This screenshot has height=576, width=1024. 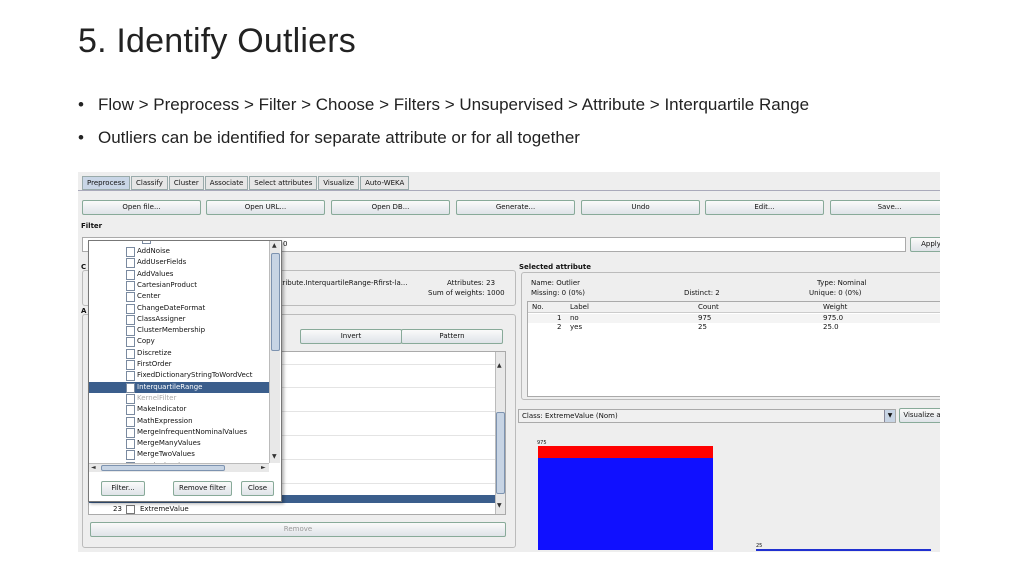 What do you see at coordinates (625, 452) in the screenshot?
I see `histogram-bar-no-outlier-segment` at bounding box center [625, 452].